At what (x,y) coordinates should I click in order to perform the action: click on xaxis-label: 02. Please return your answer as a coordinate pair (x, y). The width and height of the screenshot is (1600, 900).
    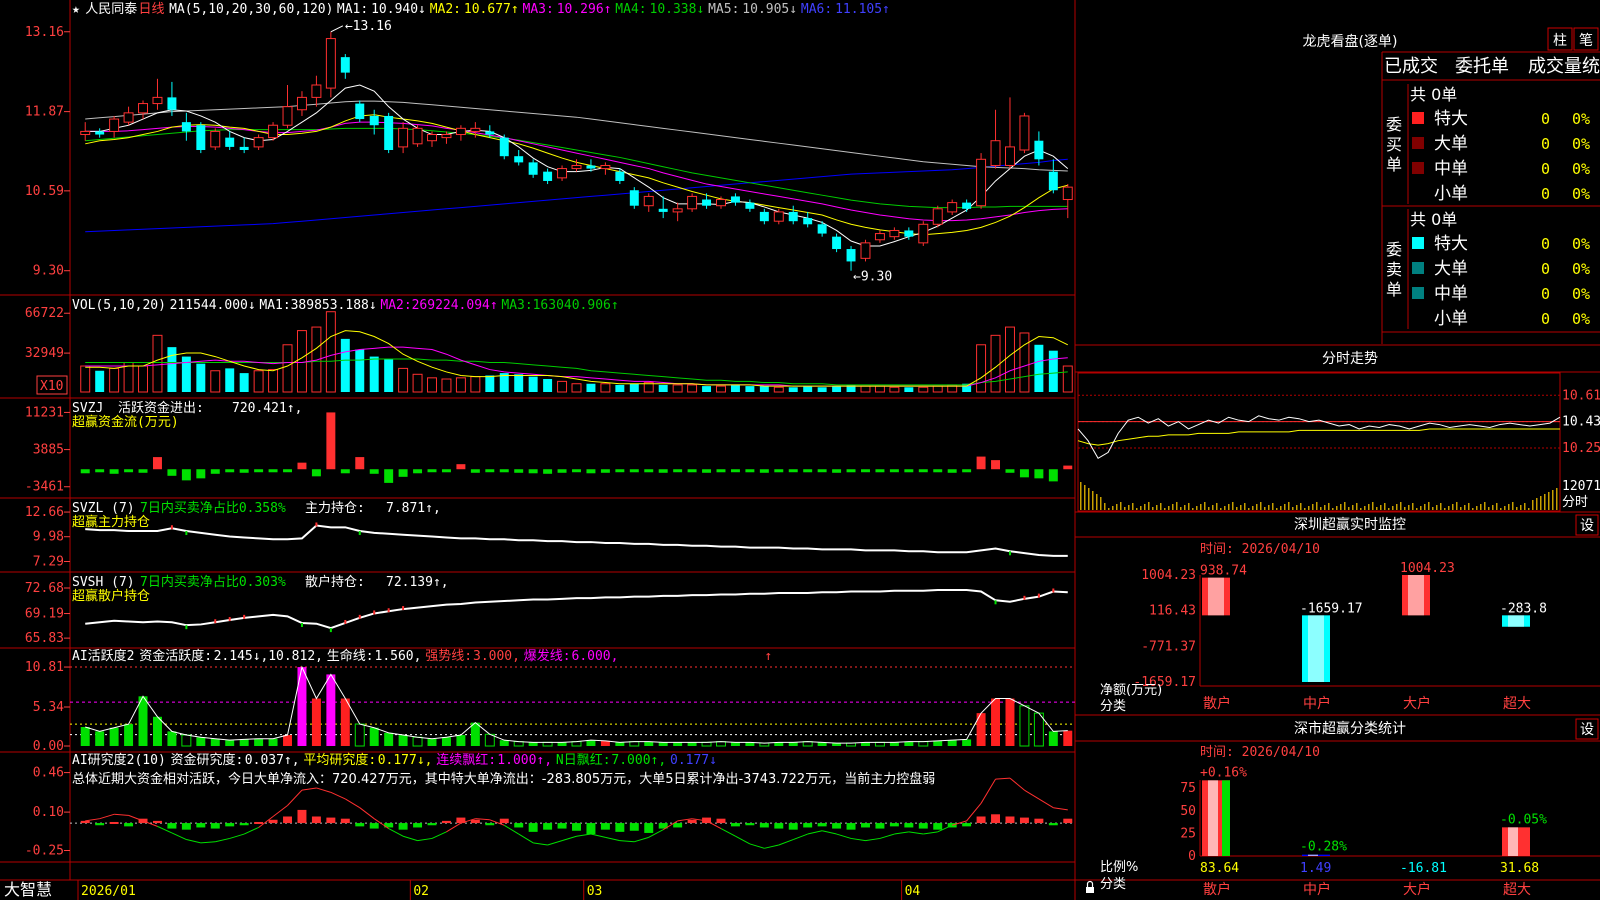
    Looking at the image, I should click on (421, 891).